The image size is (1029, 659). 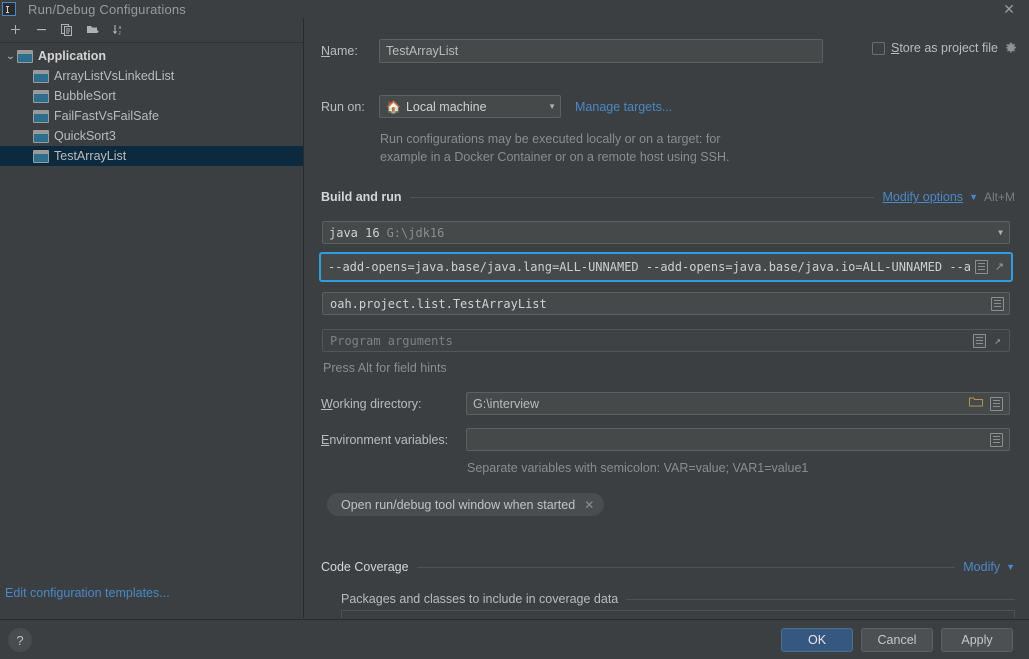 I want to click on remove-configuration-button, so click(x=41, y=30).